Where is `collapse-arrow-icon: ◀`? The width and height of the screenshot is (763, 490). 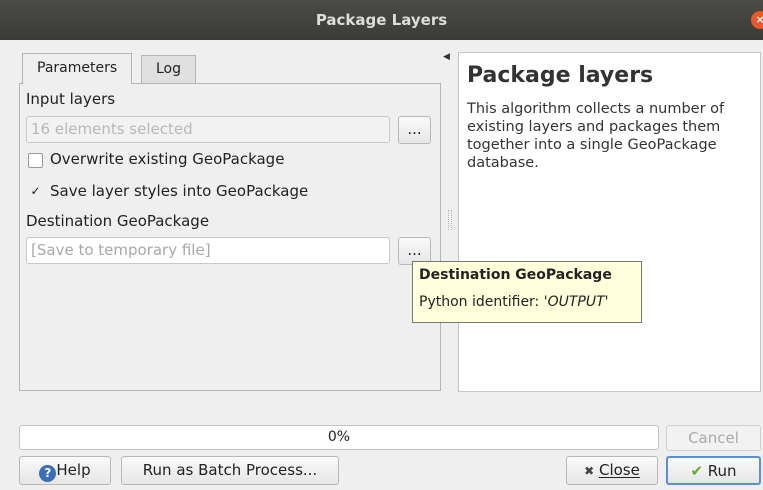 collapse-arrow-icon: ◀ is located at coordinates (446, 57).